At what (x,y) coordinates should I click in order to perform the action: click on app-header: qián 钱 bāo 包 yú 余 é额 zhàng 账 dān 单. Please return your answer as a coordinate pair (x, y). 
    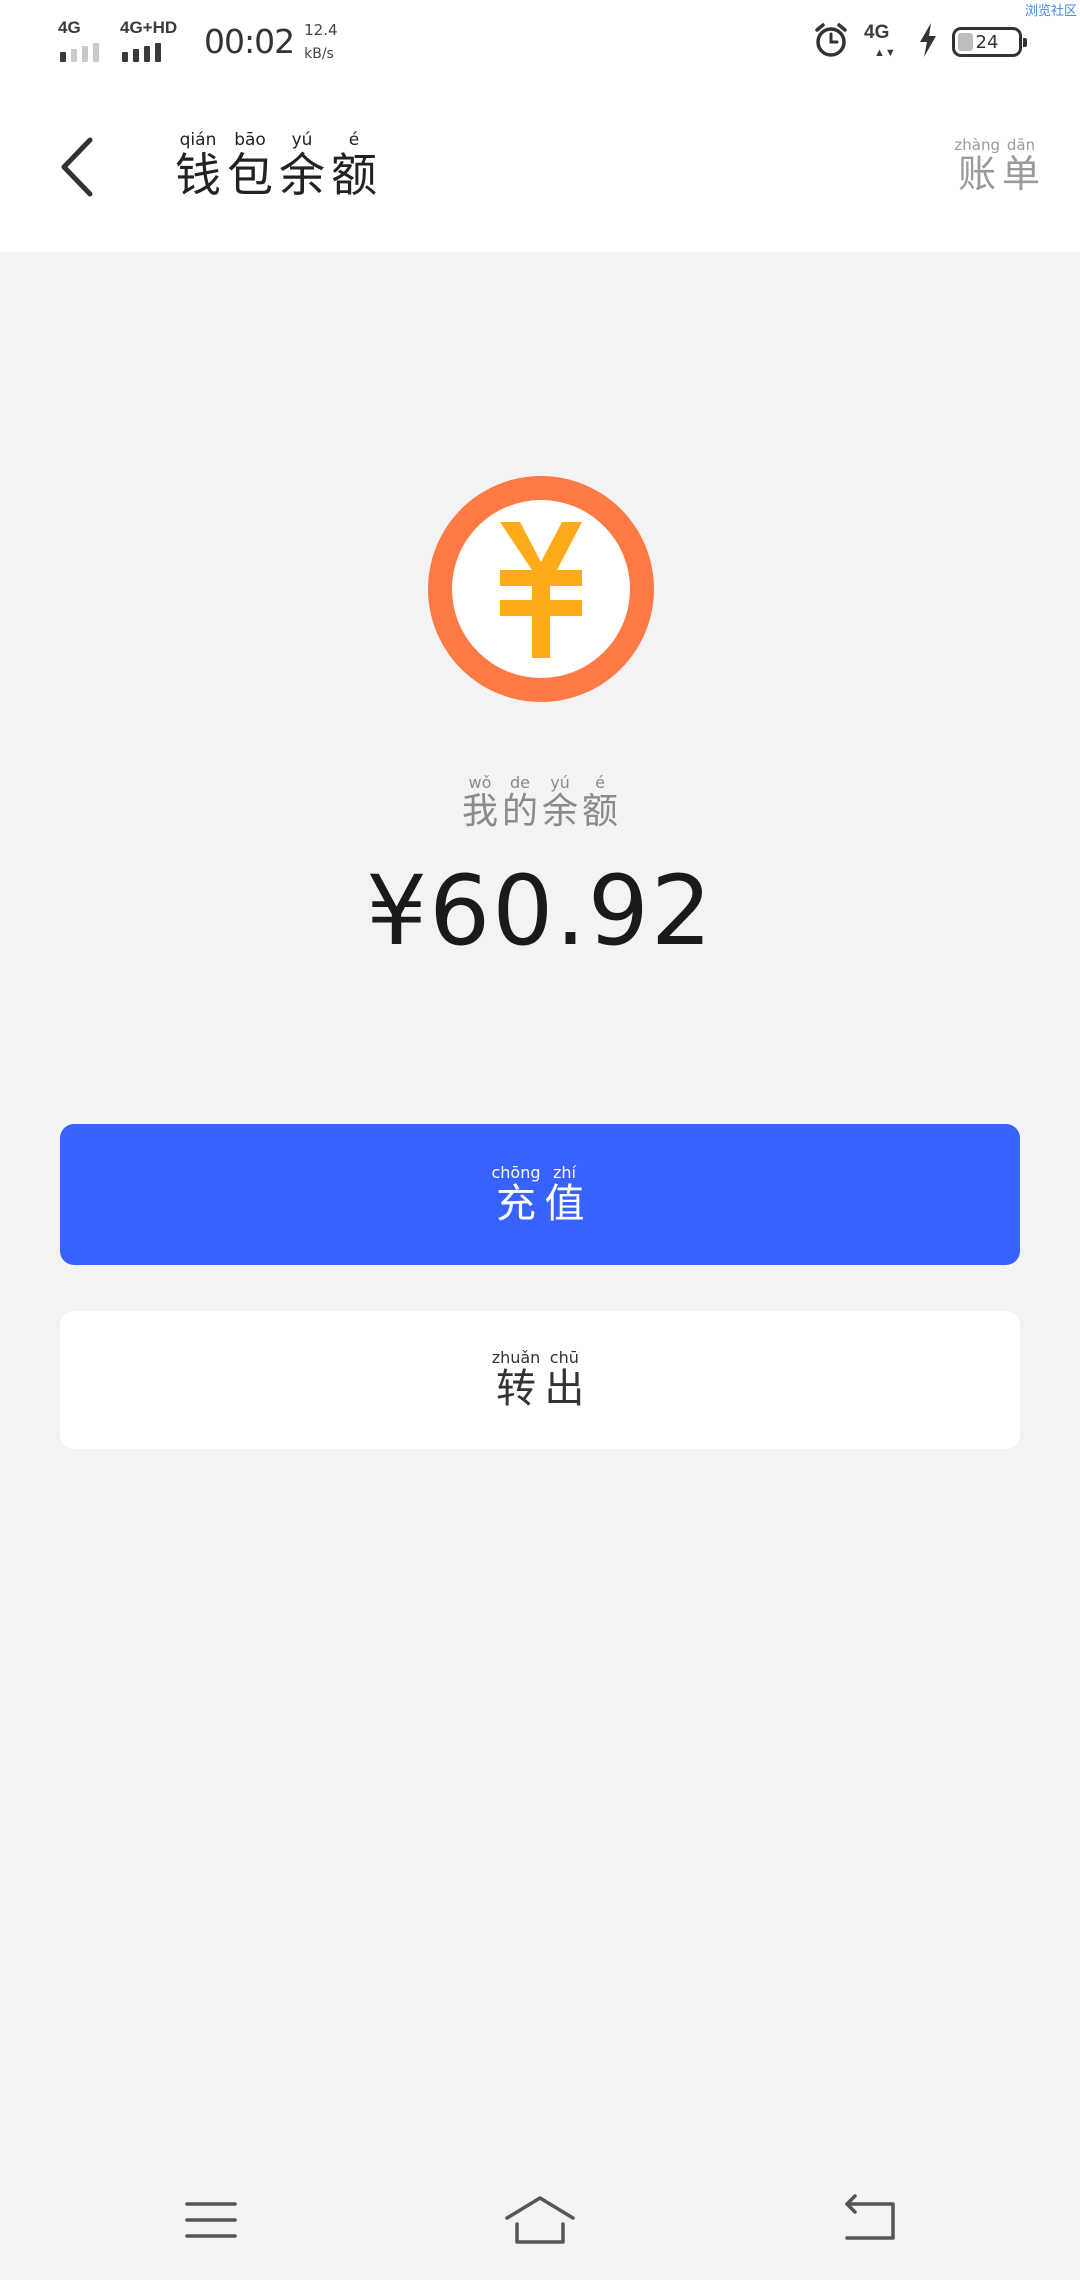
    Looking at the image, I should click on (540, 167).